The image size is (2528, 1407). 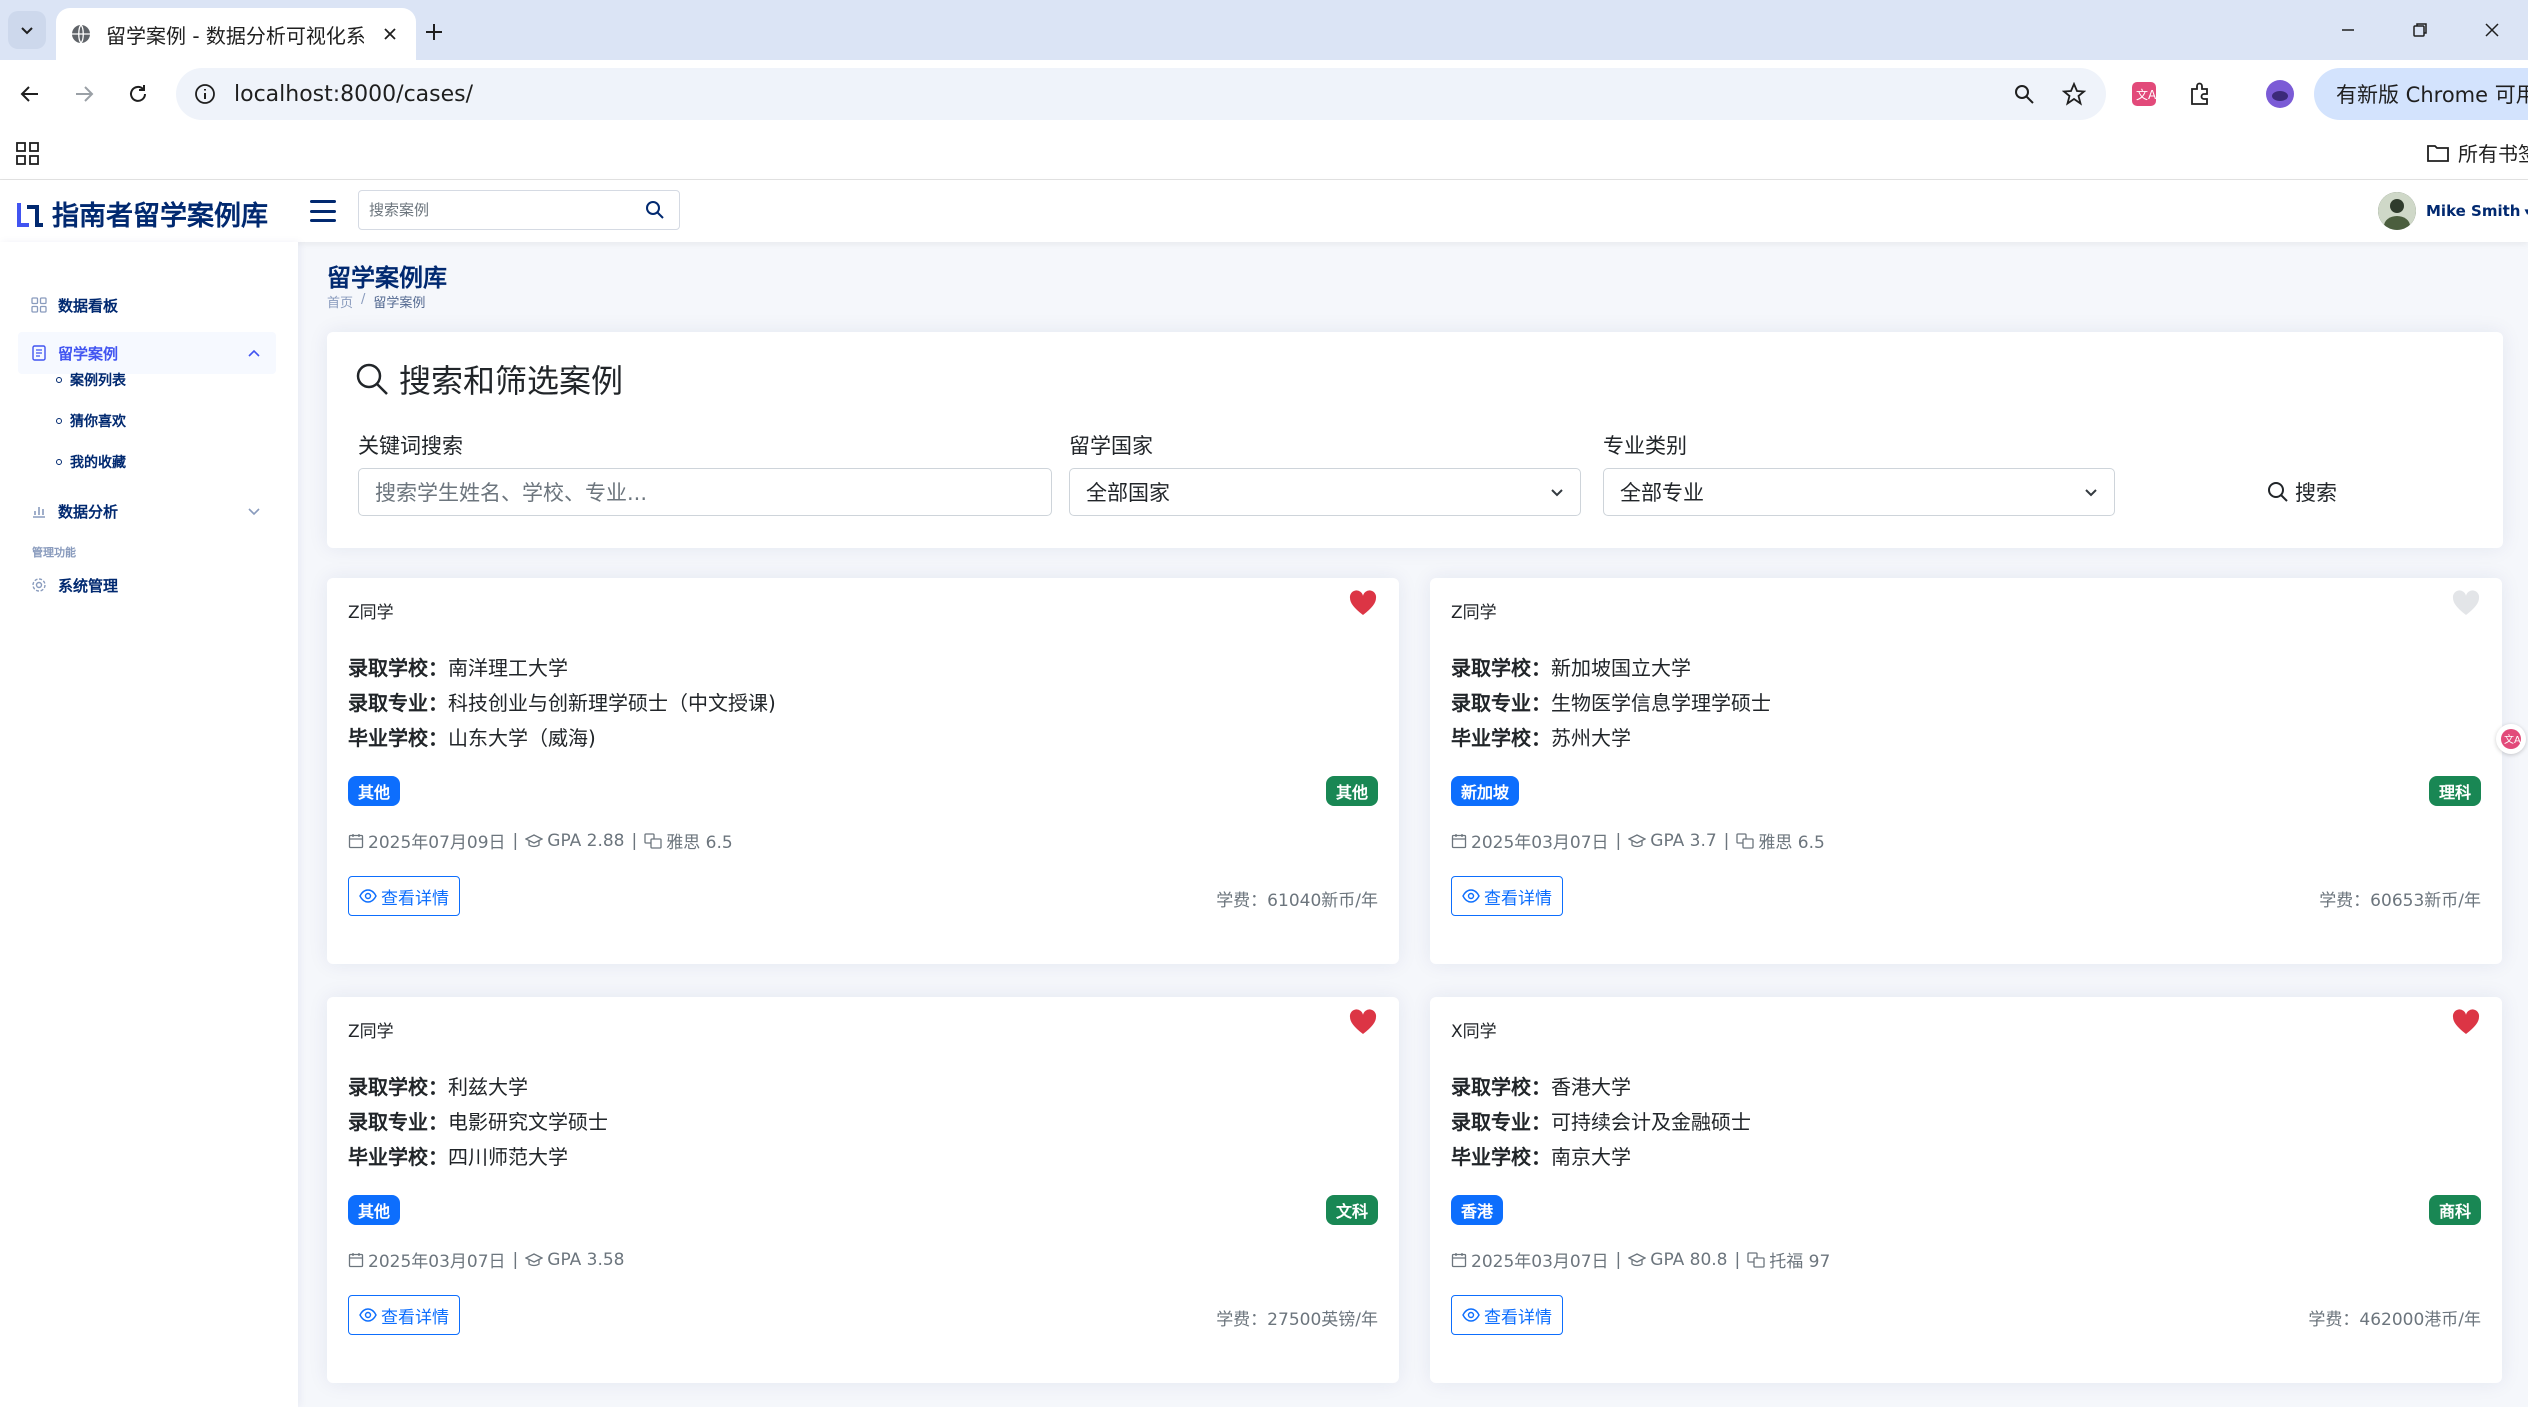 What do you see at coordinates (486, 1259) in the screenshot?
I see `case-meta: 2025年03月07日 | GPA 3.58` at bounding box center [486, 1259].